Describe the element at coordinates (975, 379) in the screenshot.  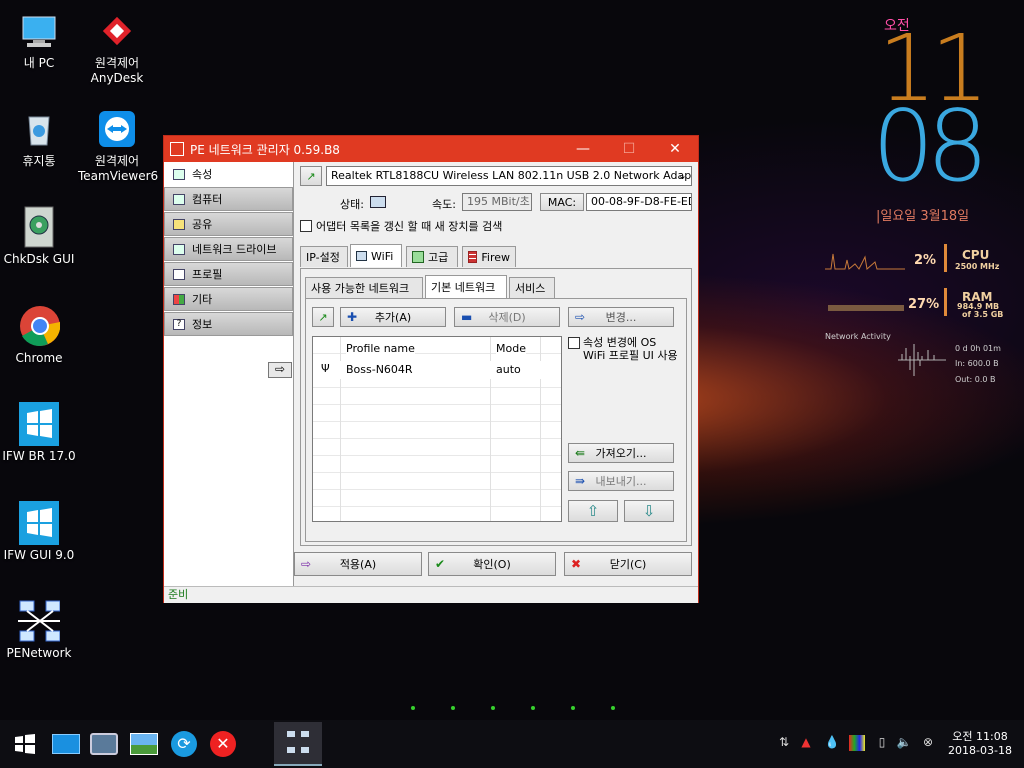
I see `network-out: Out: 0.0 B` at that location.